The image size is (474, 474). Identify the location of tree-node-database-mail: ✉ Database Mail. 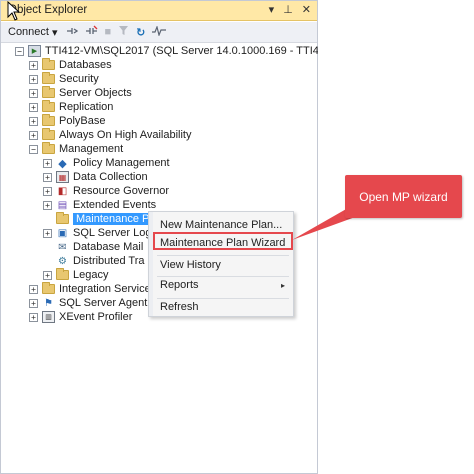
(93, 247).